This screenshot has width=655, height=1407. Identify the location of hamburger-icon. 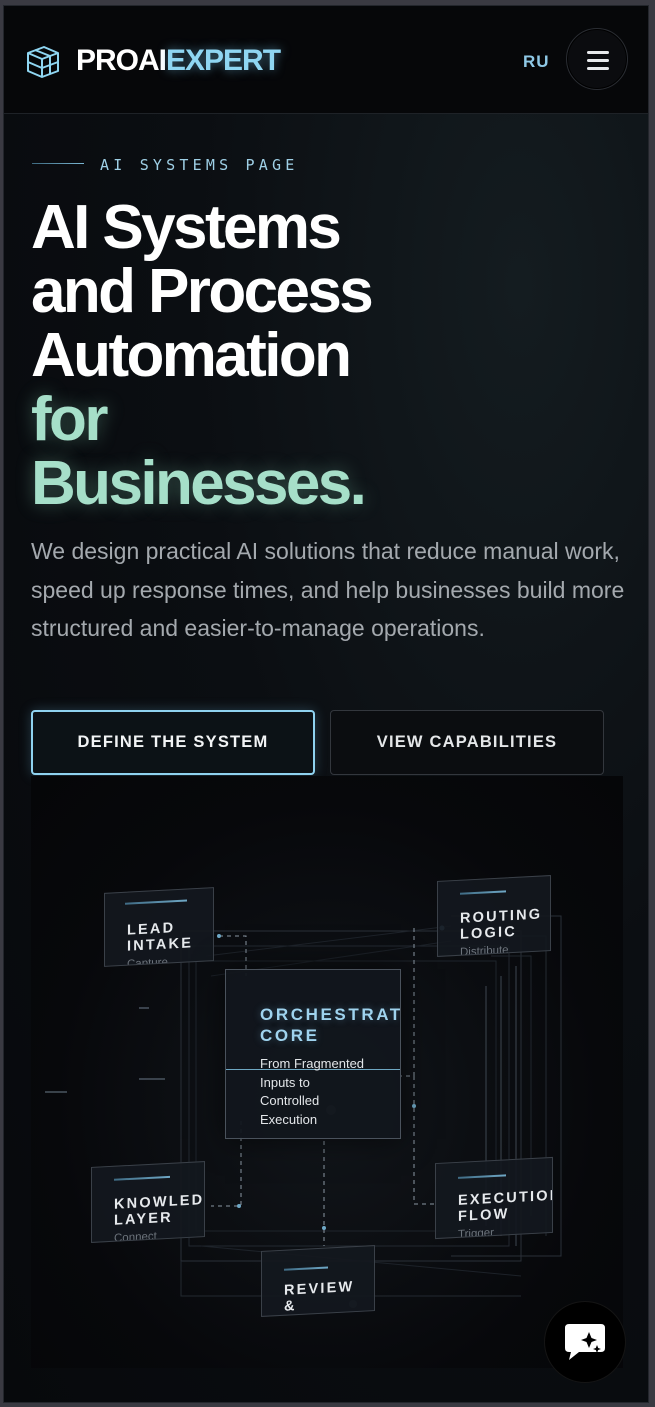
(598, 52).